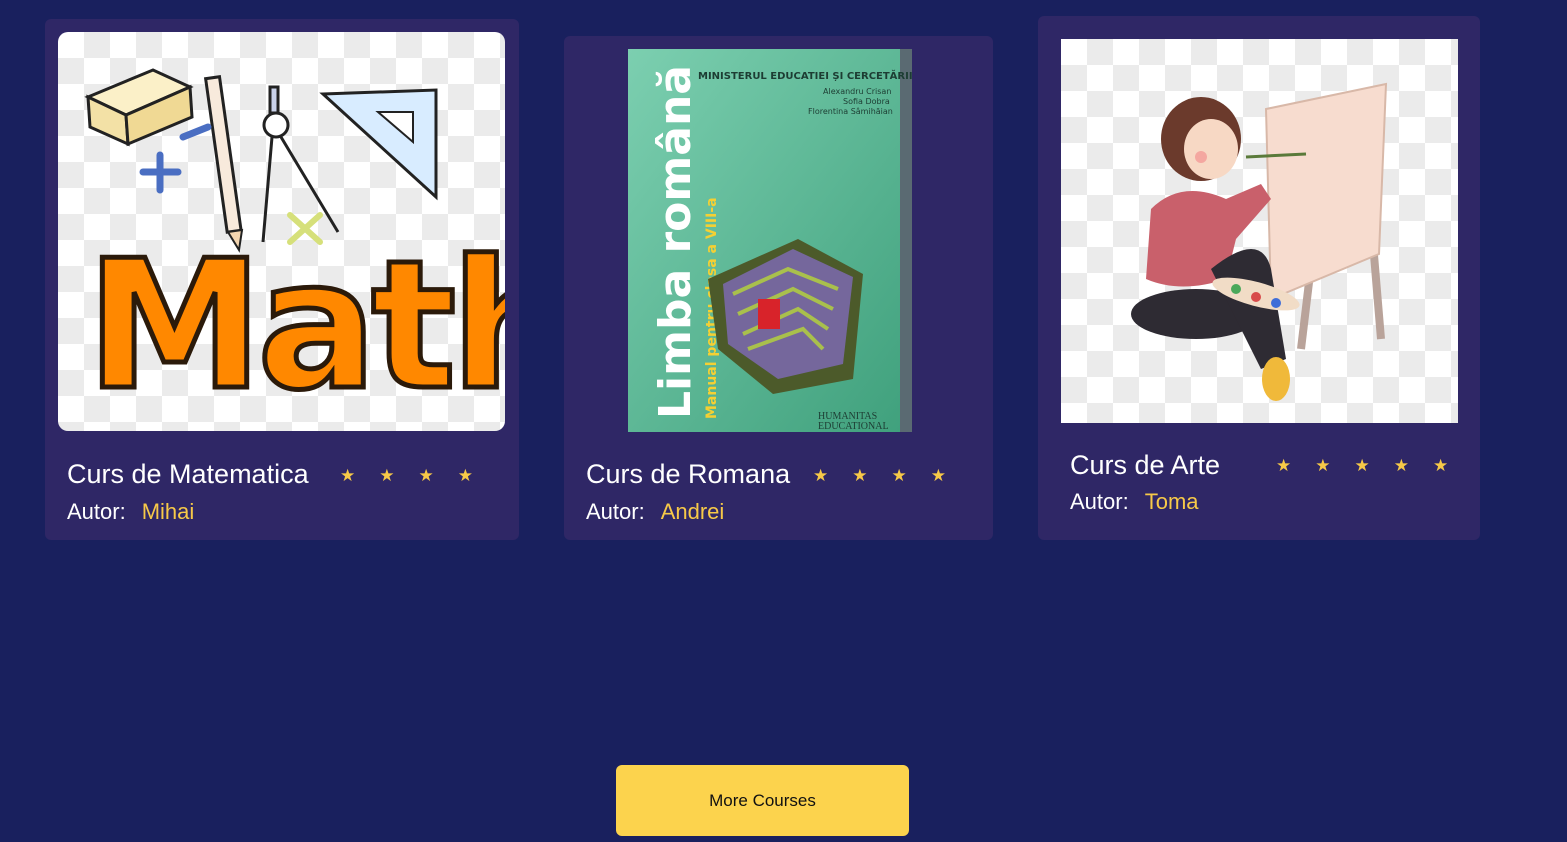 The height and width of the screenshot is (842, 1567). I want to click on author-name: Mihai, so click(168, 511).